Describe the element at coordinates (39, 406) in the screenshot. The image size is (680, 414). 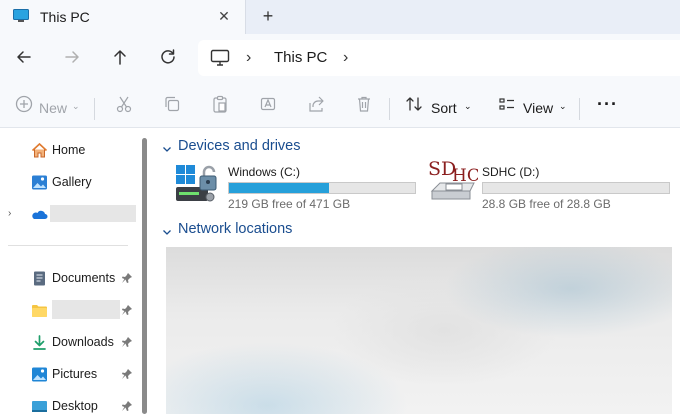
I see `desktop-icon` at that location.